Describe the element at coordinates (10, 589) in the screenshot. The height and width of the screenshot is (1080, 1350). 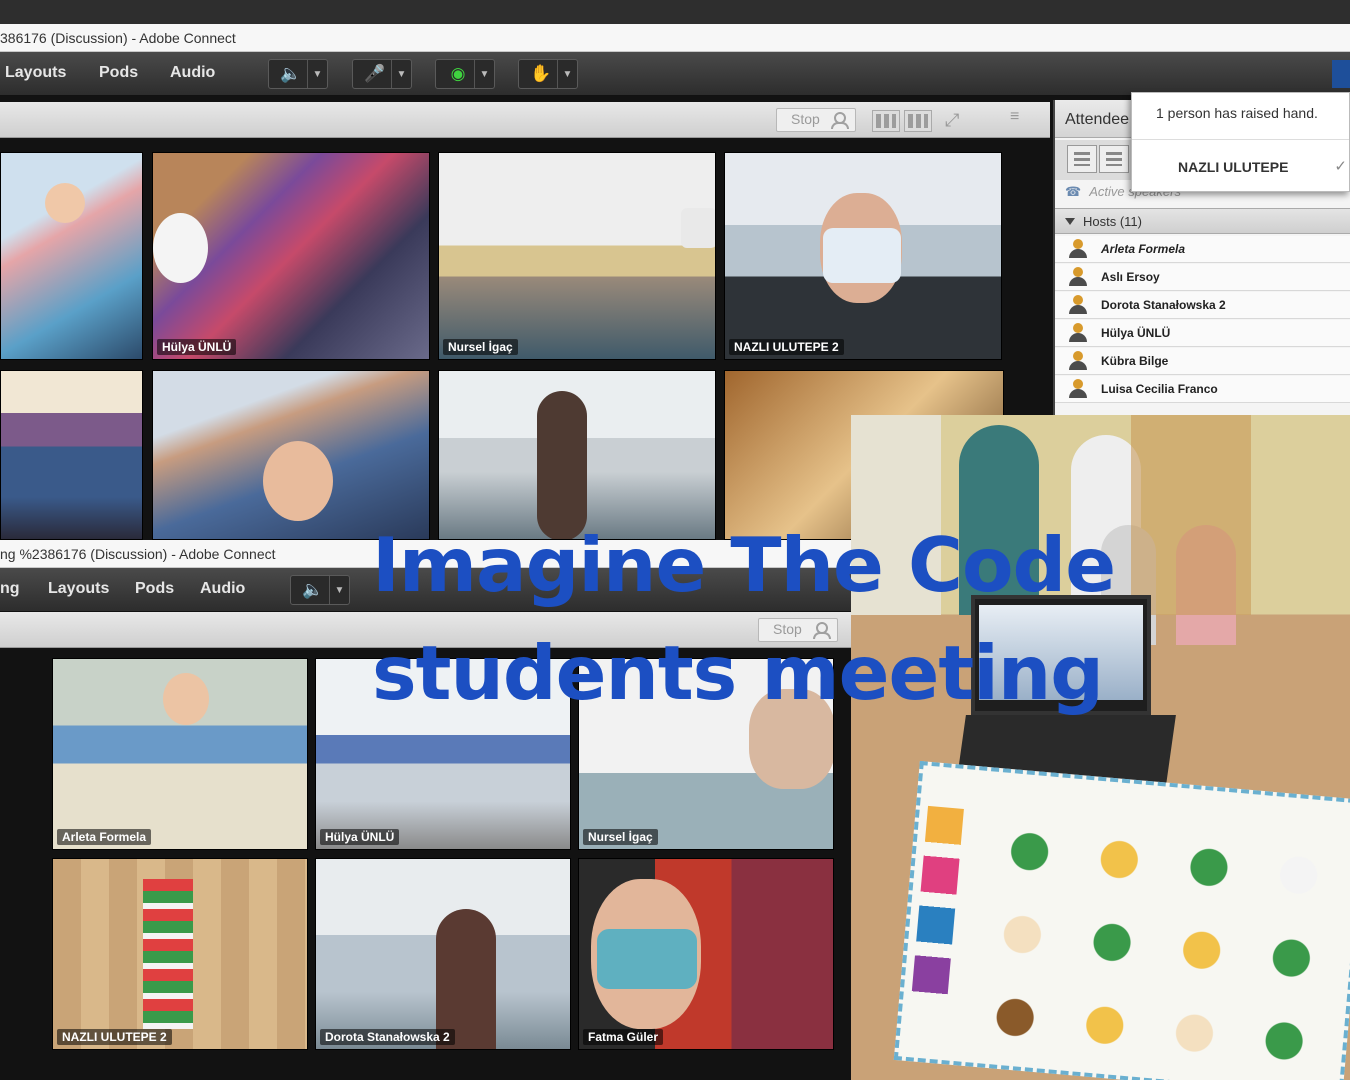
I see `menu-meeting: ng` at that location.